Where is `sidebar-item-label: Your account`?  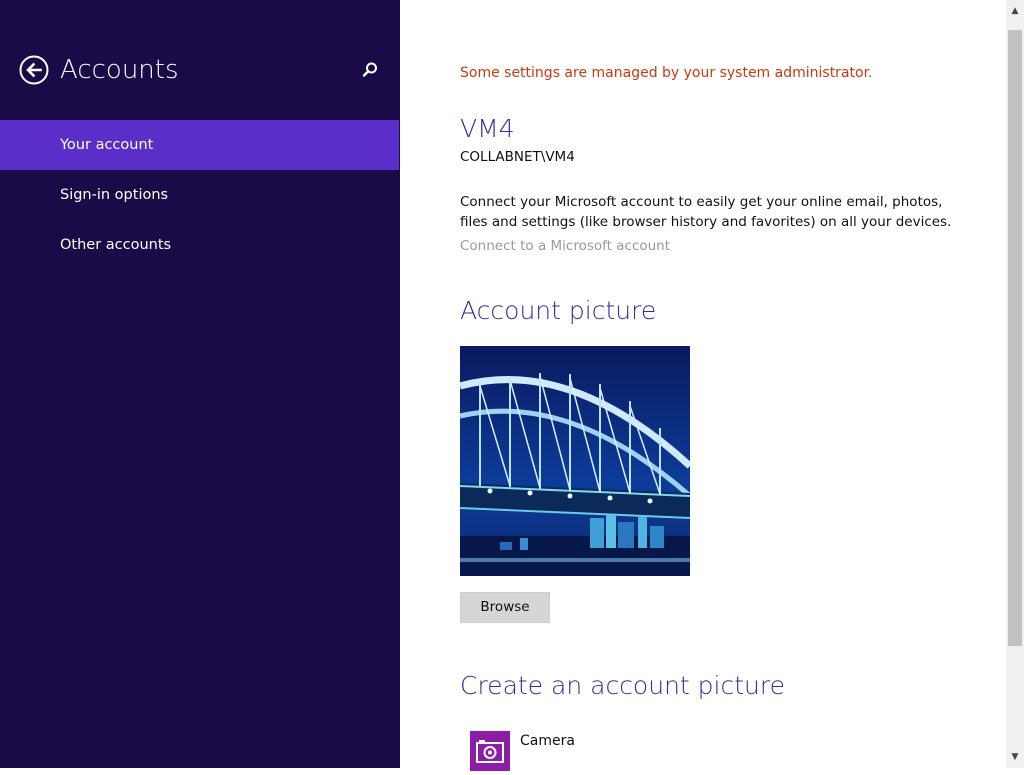
sidebar-item-label: Your account is located at coordinates (107, 145).